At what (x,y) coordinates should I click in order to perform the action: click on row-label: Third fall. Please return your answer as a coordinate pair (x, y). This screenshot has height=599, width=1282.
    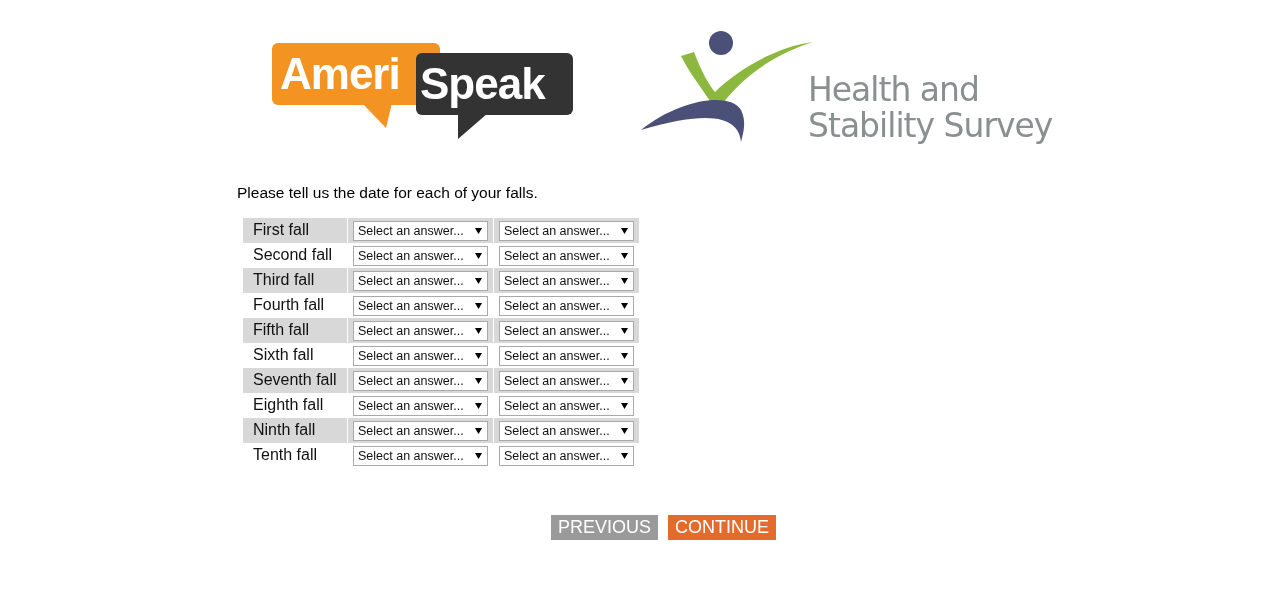
    Looking at the image, I should click on (295, 280).